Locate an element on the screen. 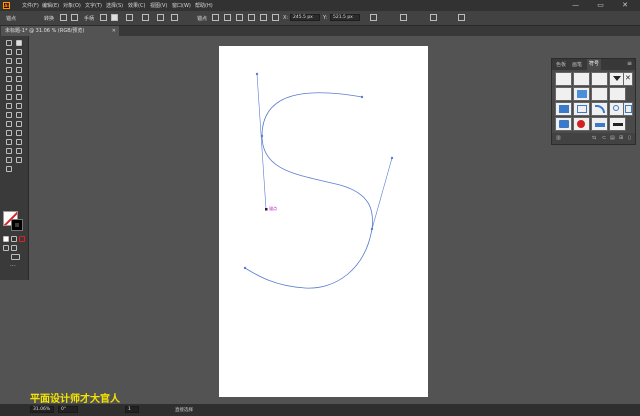 The image size is (640, 416). status-bar: 31.06% 0° 1 直接选择 is located at coordinates (320, 410).